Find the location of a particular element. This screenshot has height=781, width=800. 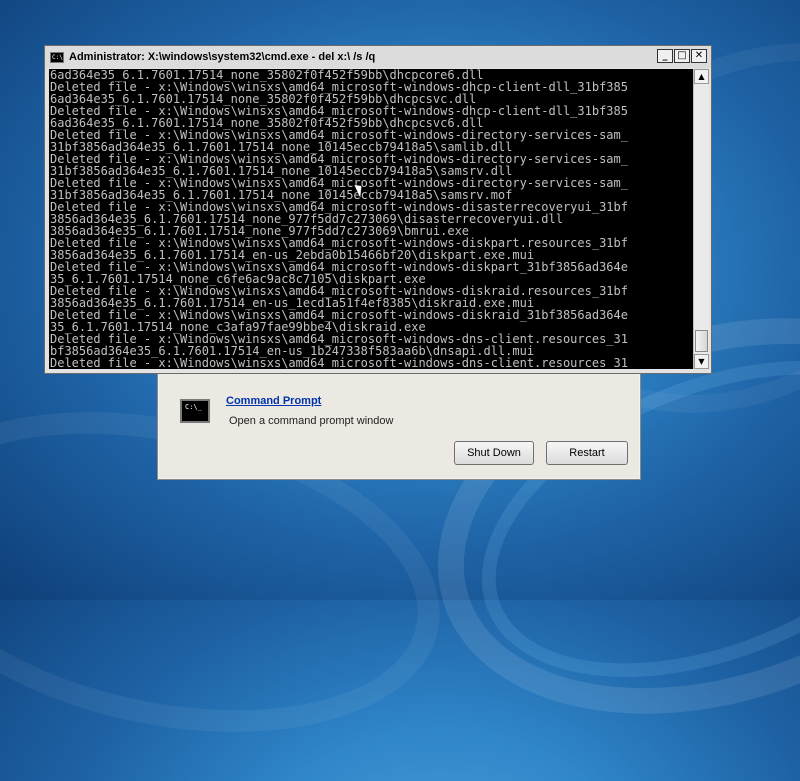

scrollbar-thumb is located at coordinates (701, 341).